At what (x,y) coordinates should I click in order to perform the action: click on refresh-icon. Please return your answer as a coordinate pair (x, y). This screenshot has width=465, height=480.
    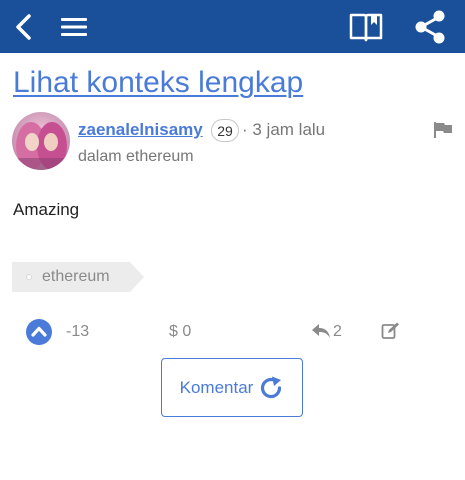
    Looking at the image, I should click on (271, 387).